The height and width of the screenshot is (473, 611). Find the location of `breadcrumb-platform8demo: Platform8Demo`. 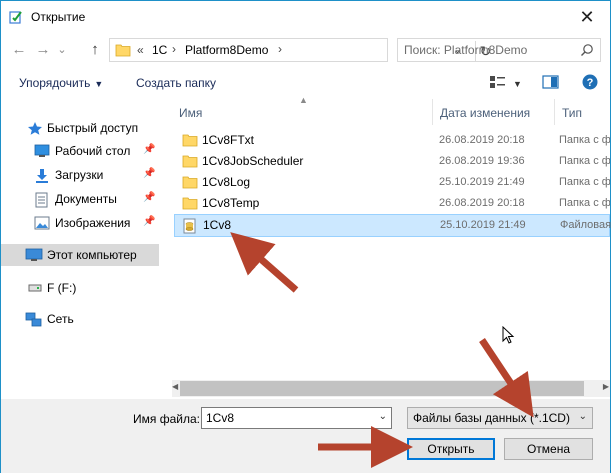

breadcrumb-platform8demo: Platform8Demo is located at coordinates (226, 50).